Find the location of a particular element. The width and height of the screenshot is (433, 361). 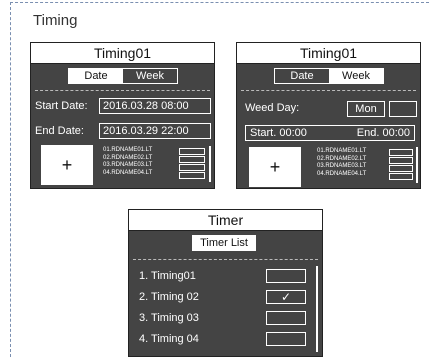

section-title: Timing is located at coordinates (55, 20).